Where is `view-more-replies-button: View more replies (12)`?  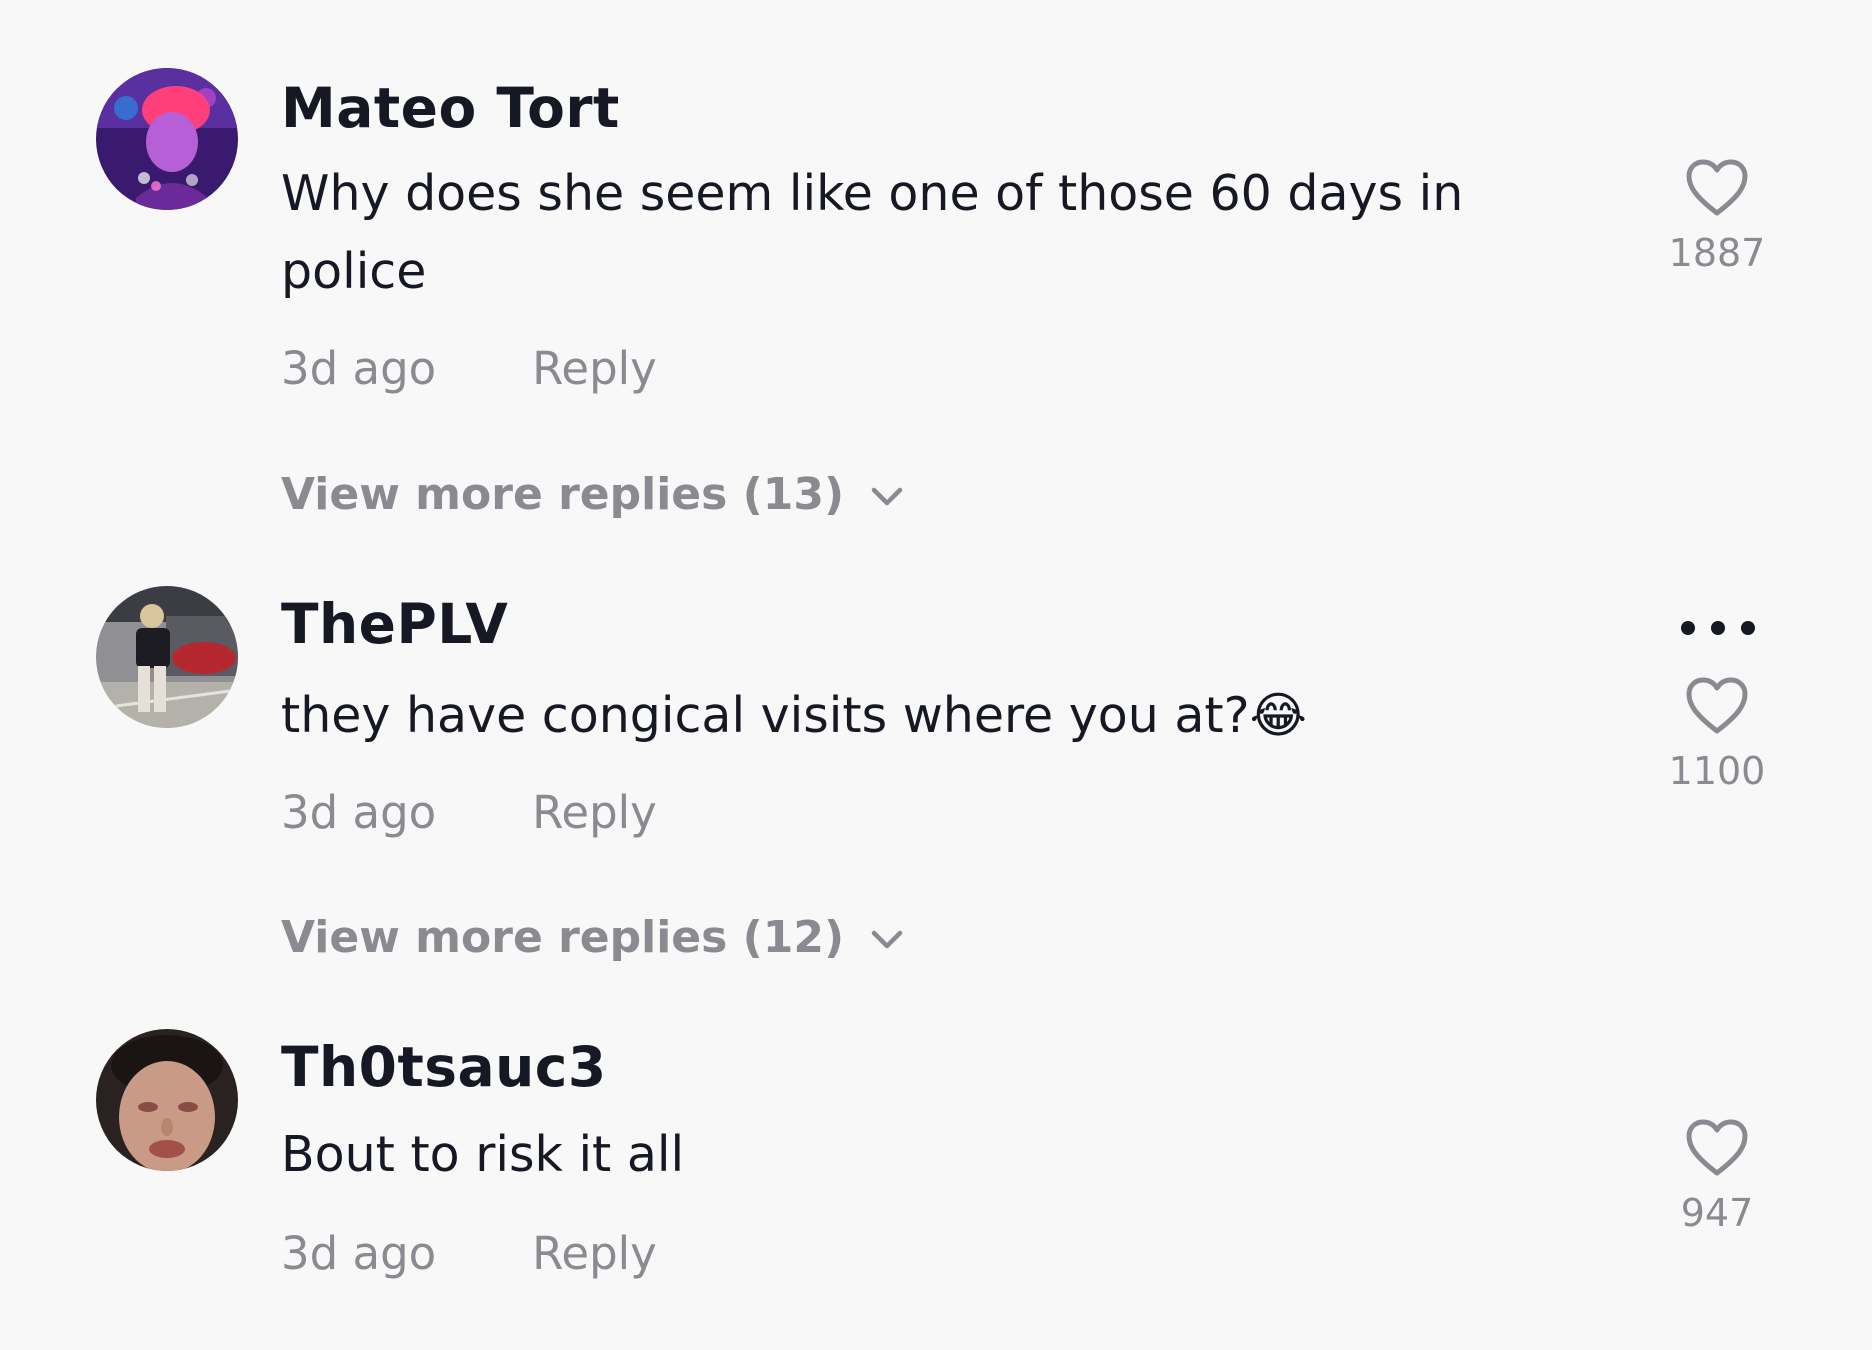
view-more-replies-button: View more replies (12) is located at coordinates (592, 938).